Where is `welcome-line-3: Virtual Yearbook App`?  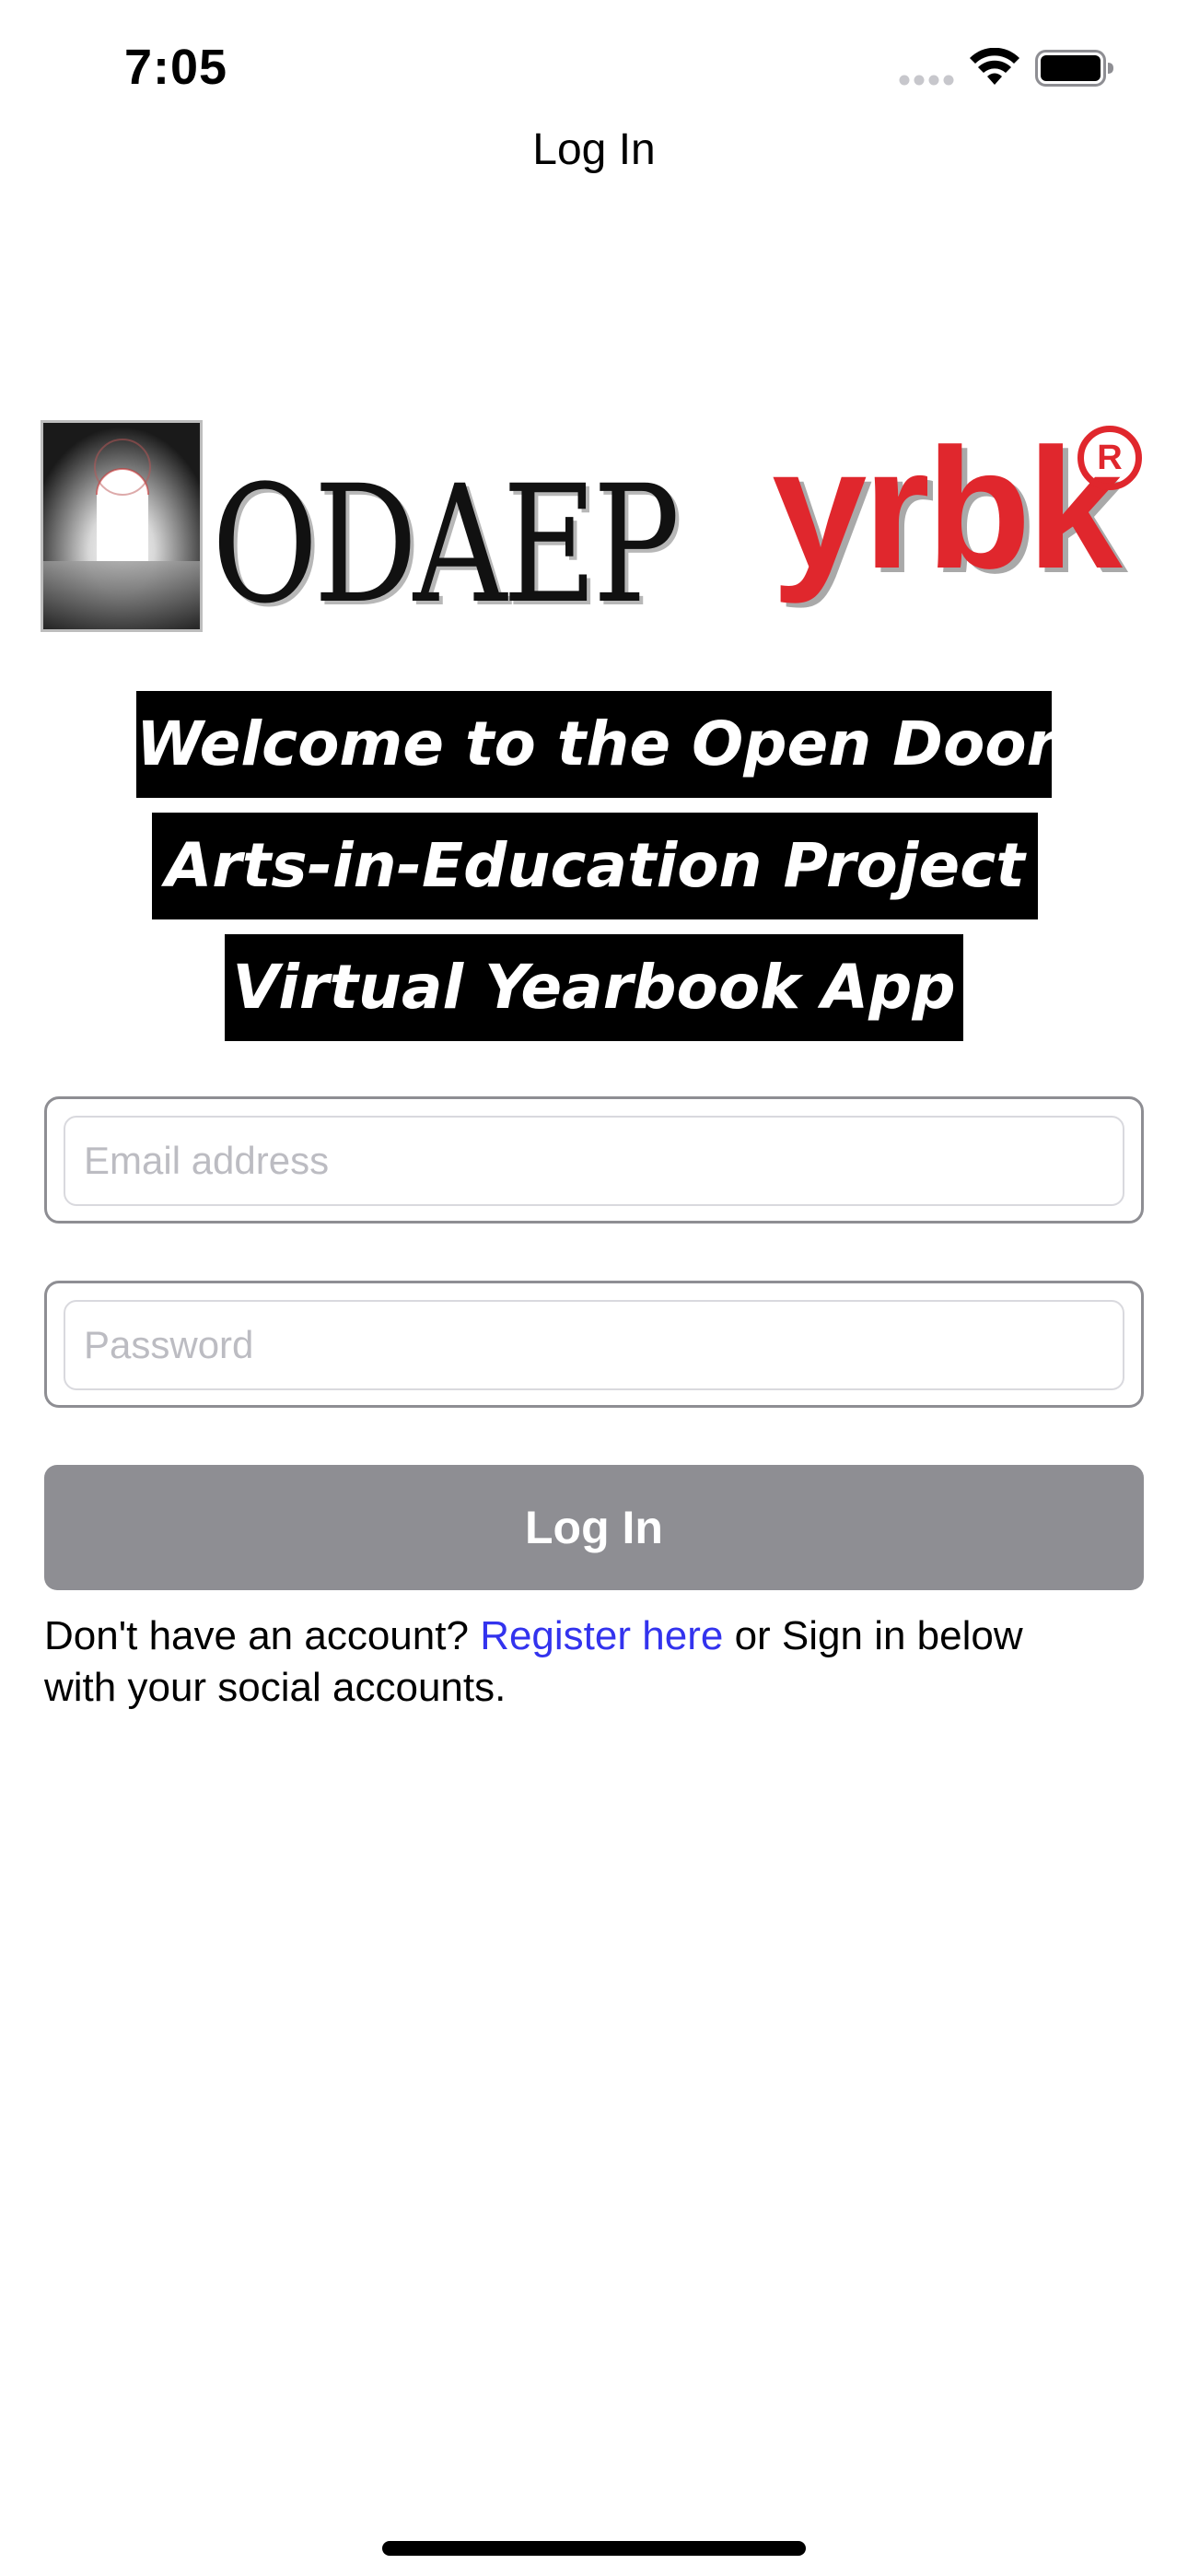 welcome-line-3: Virtual Yearbook App is located at coordinates (594, 987).